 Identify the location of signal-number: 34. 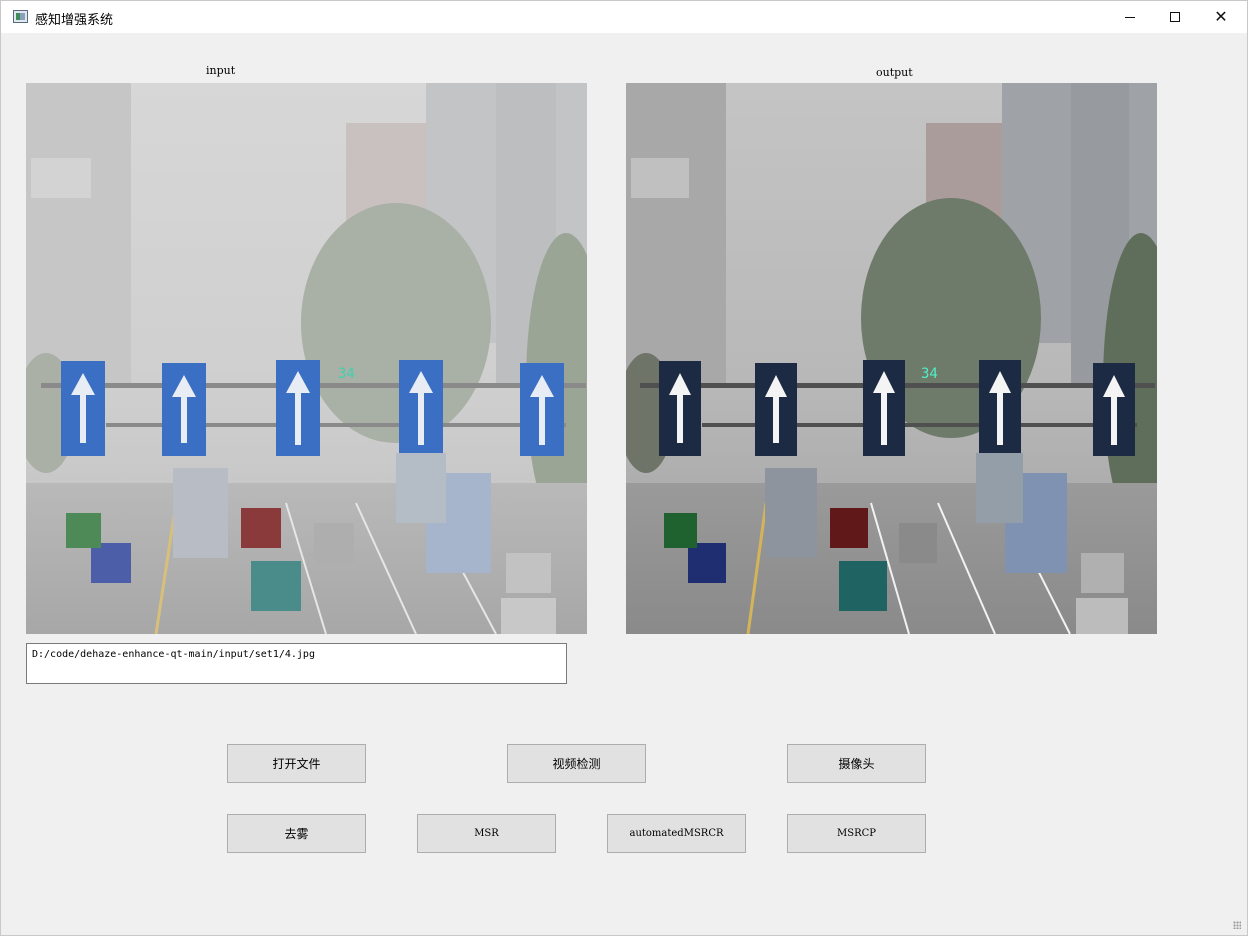
(346, 374).